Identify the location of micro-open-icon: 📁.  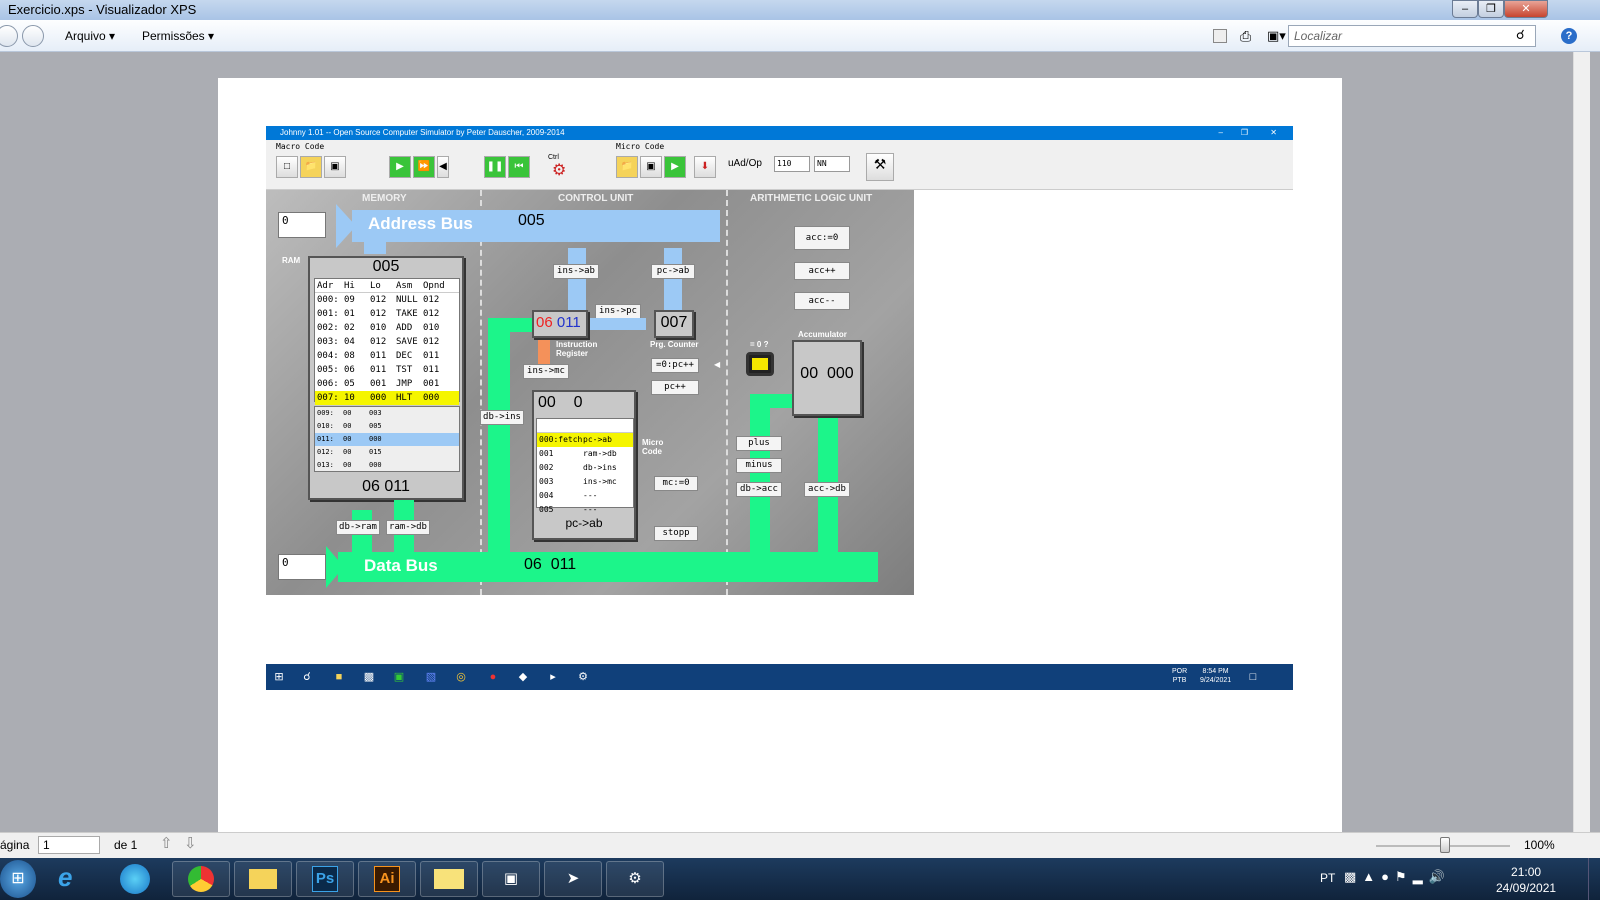
(627, 167).